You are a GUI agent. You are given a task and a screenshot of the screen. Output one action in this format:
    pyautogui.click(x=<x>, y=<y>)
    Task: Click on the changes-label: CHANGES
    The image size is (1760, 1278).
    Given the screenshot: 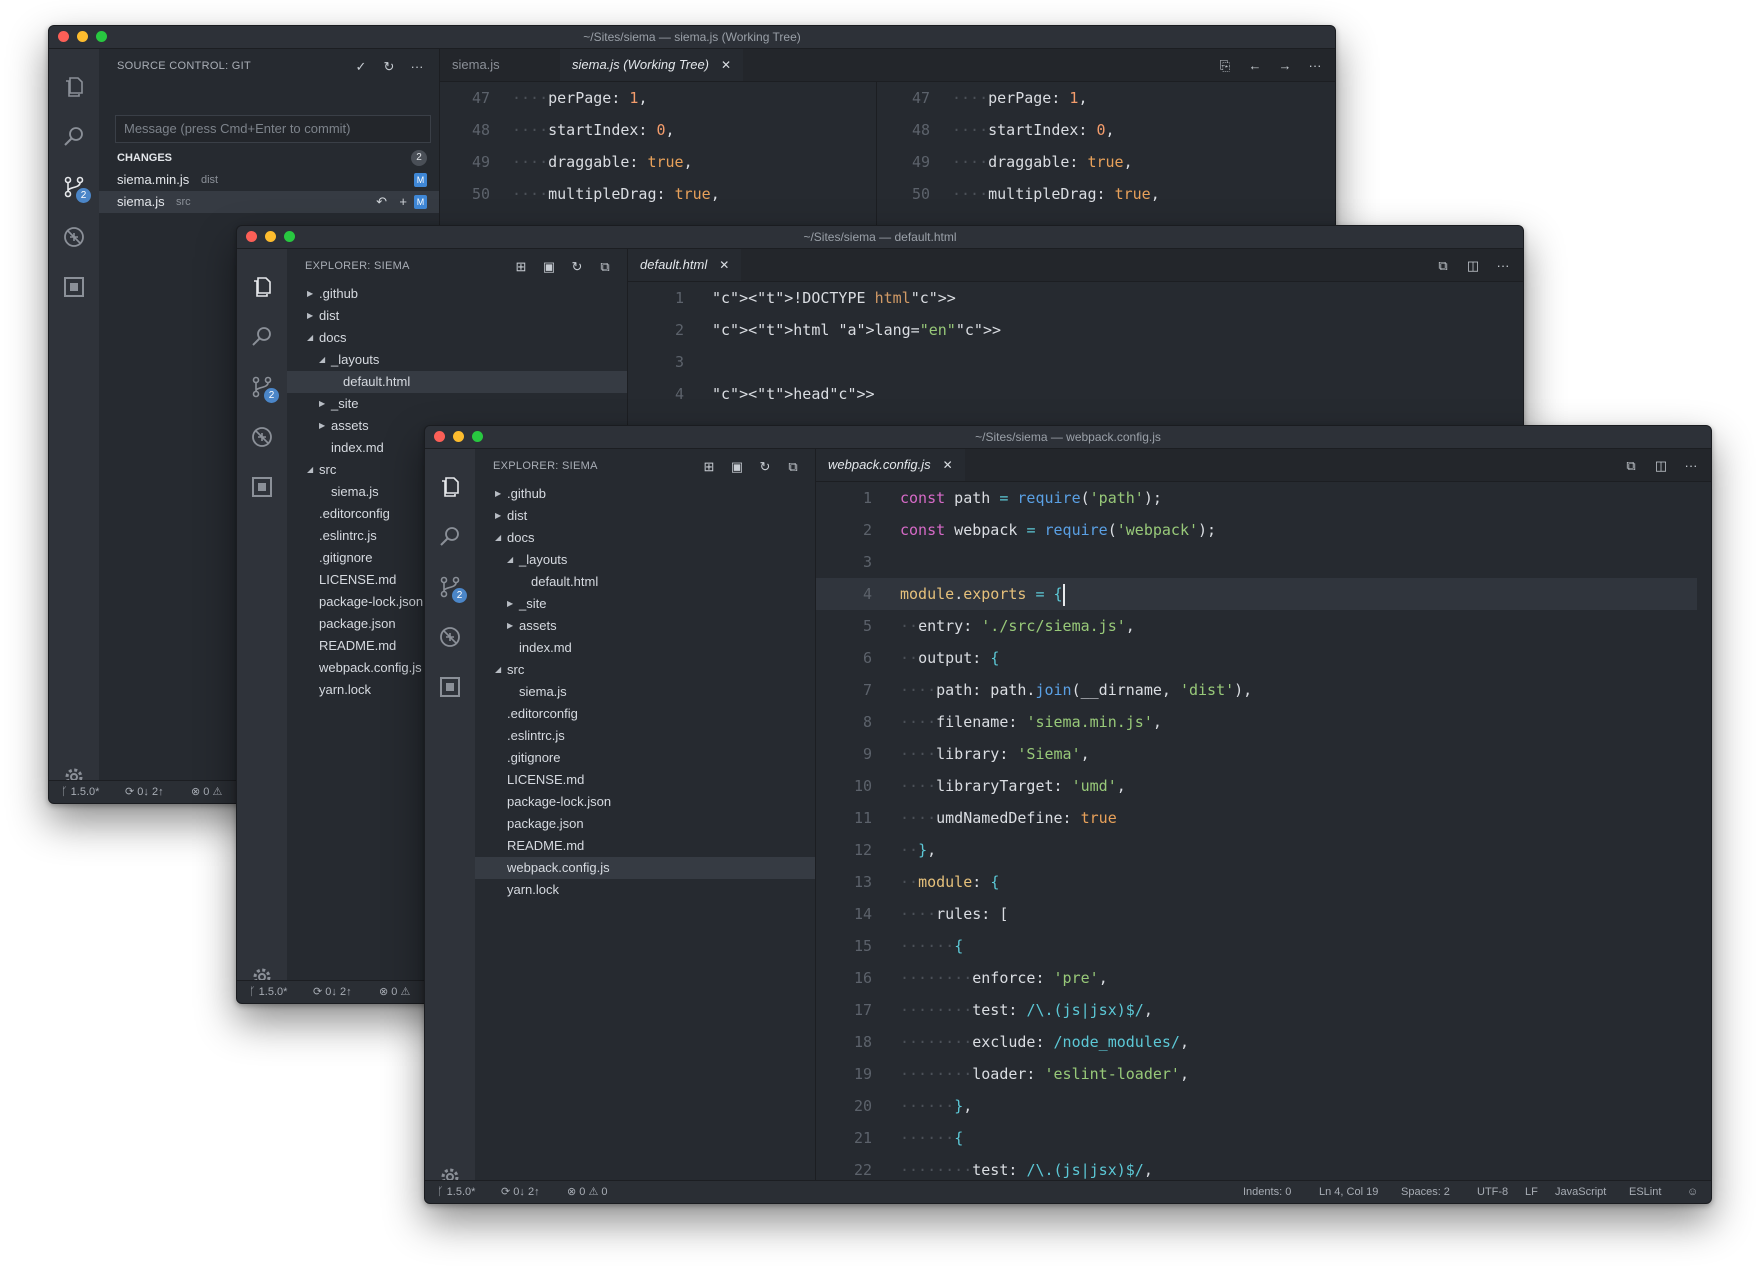 What is the action you would take?
    pyautogui.click(x=145, y=158)
    